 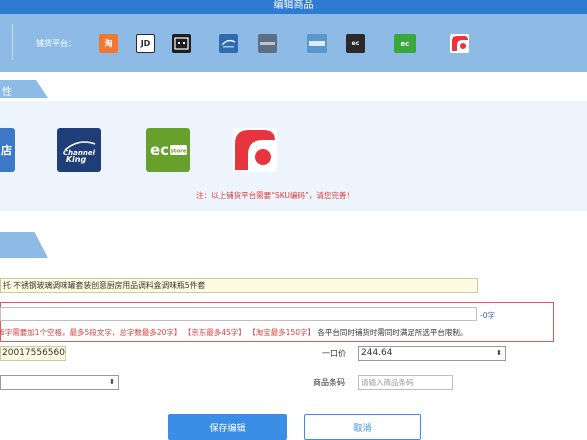 I want to click on tab-shape, so click(x=24, y=245).